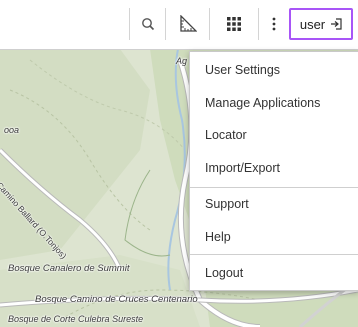 The image size is (358, 327). Describe the element at coordinates (336, 24) in the screenshot. I see `logout-arrow-icon` at that location.